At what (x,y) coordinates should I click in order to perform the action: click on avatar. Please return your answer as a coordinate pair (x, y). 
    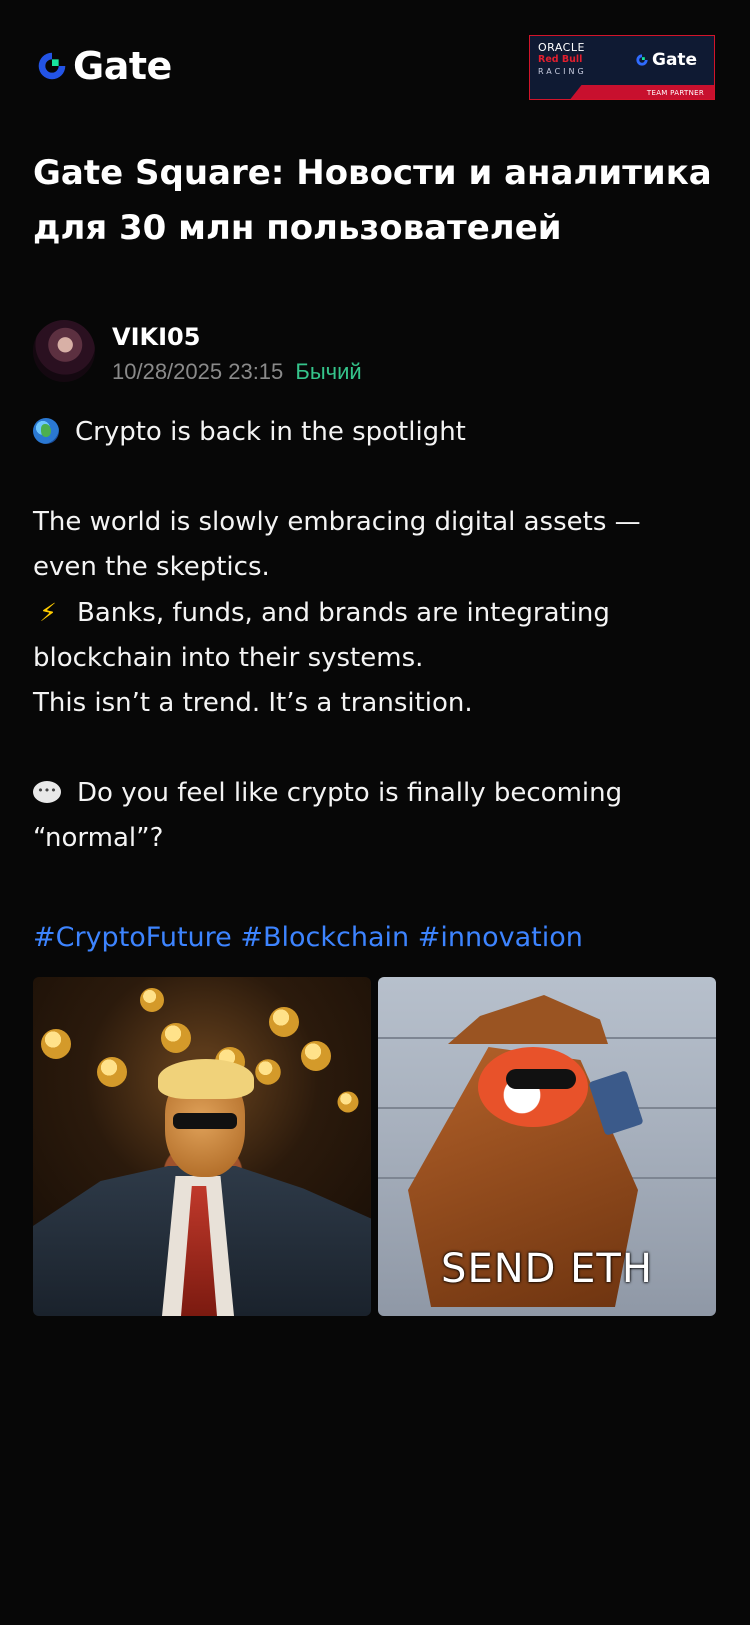
    Looking at the image, I should click on (64, 351).